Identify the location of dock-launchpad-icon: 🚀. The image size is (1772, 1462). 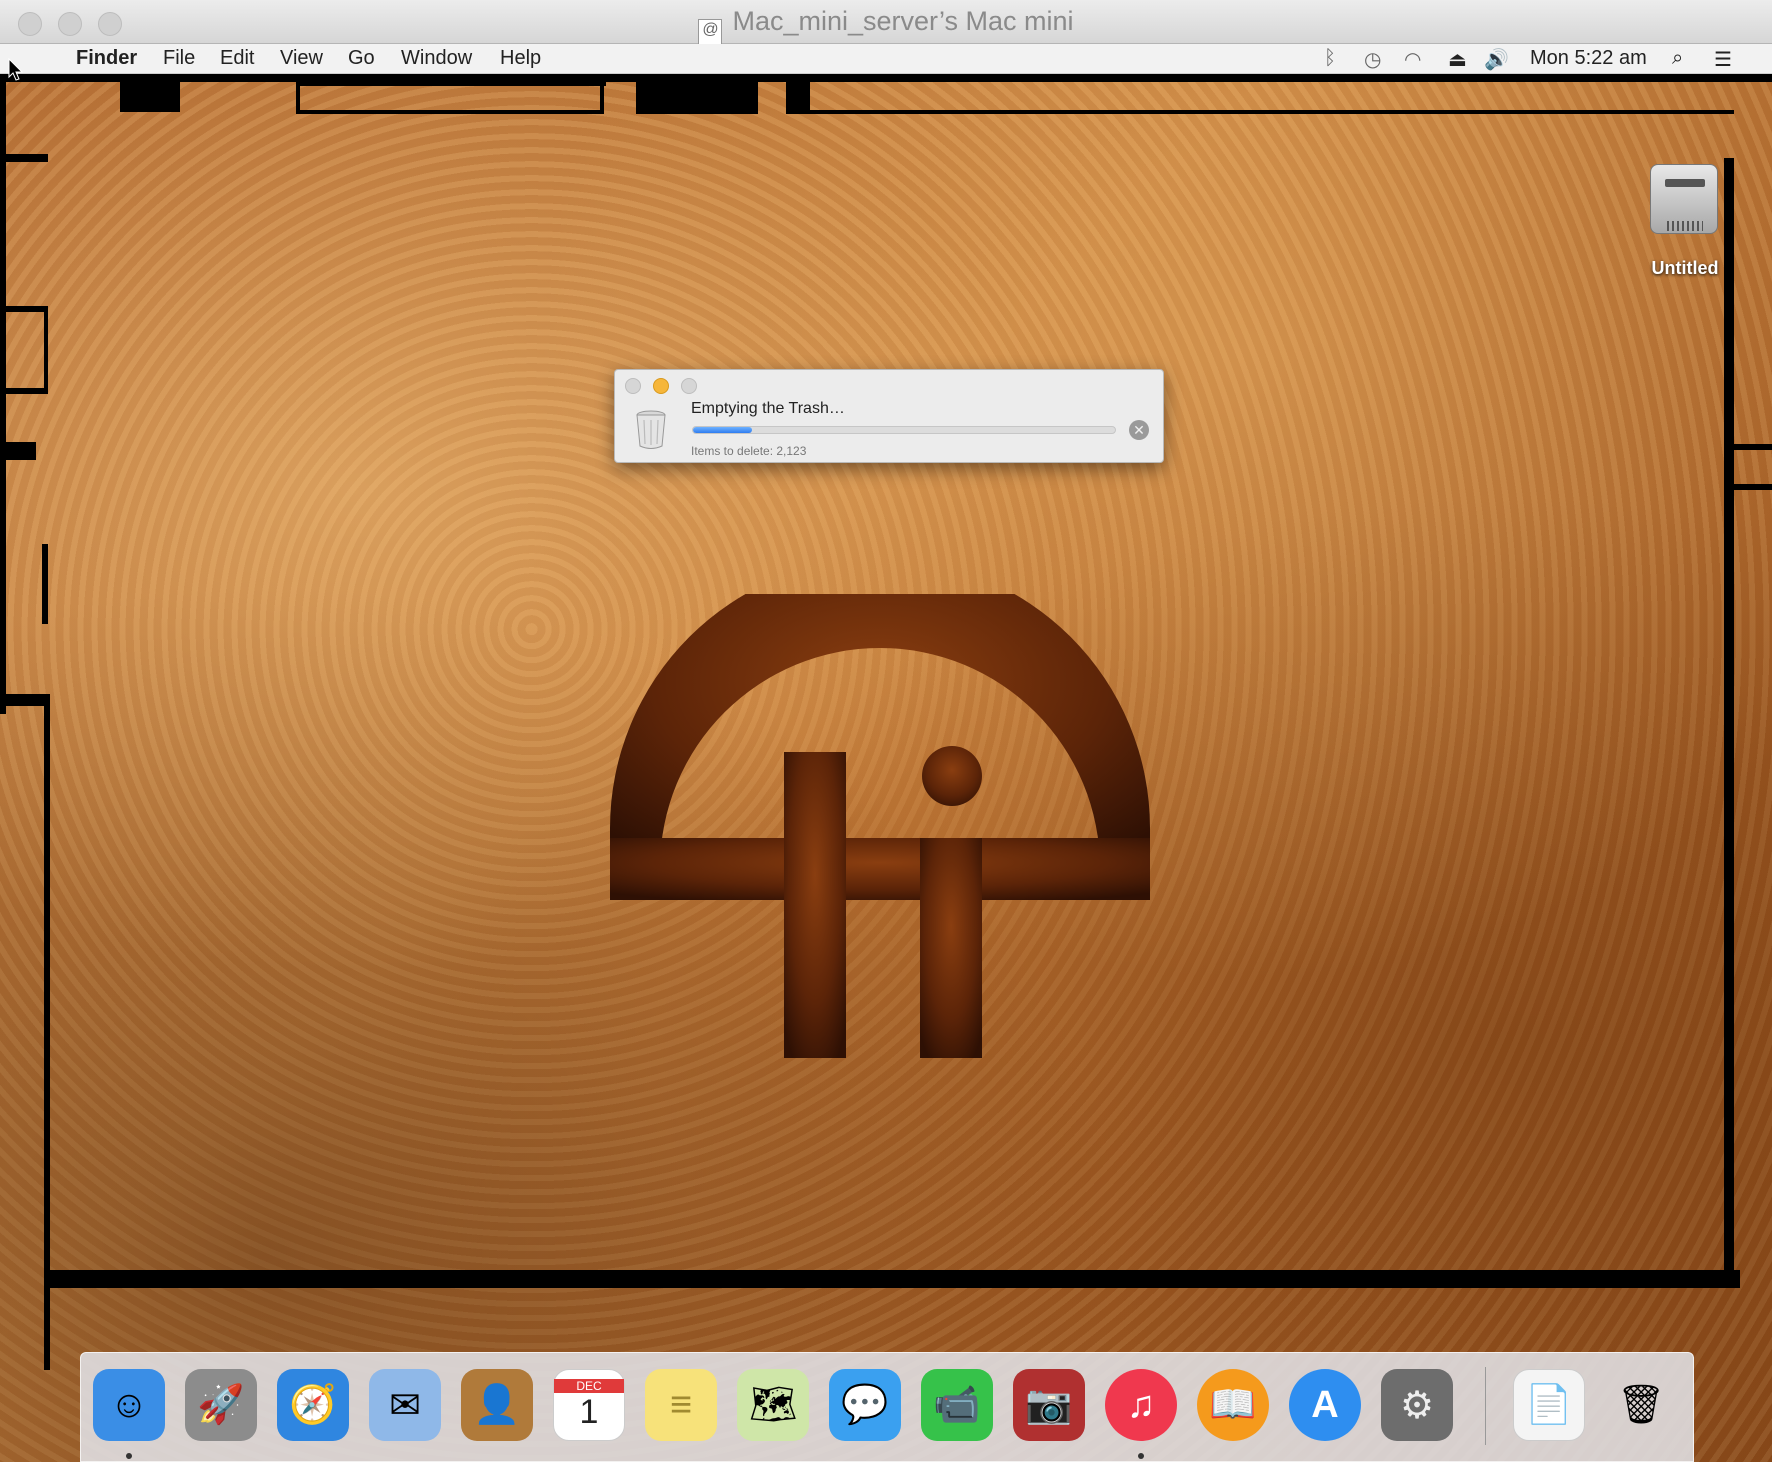
(221, 1405).